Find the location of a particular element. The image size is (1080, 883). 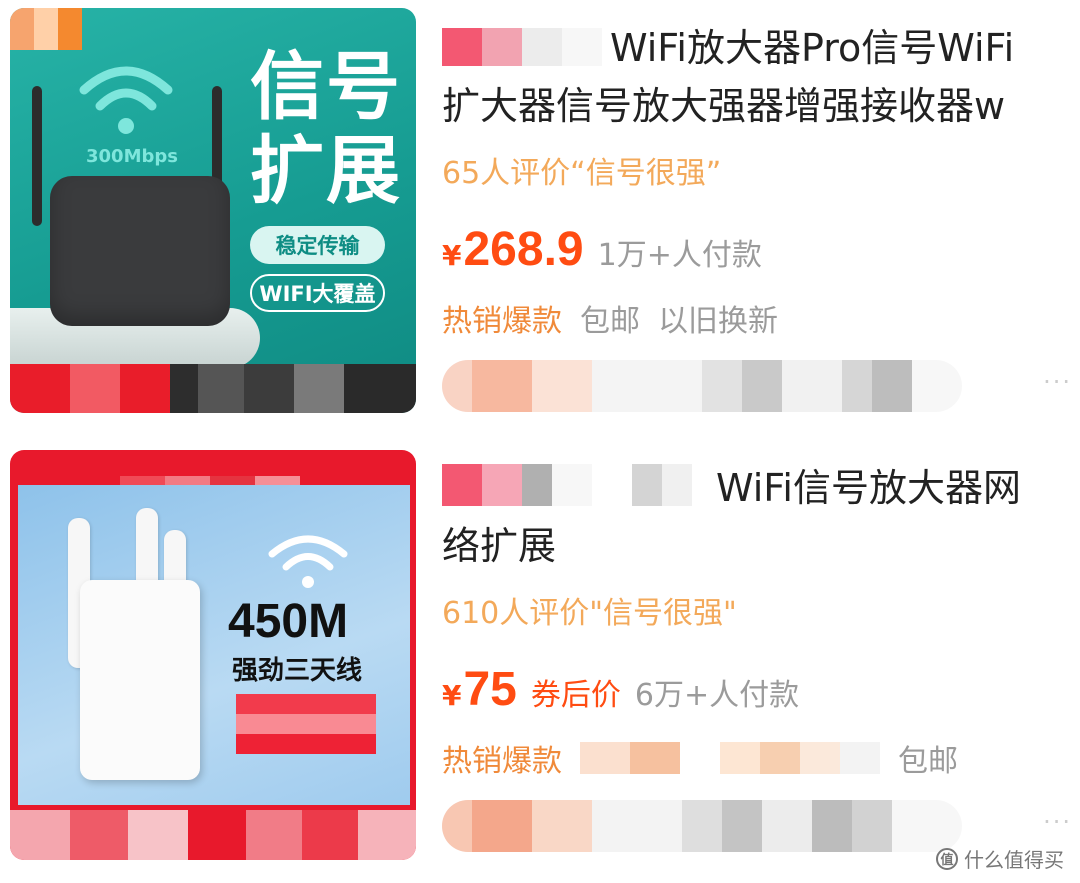

price: 75 is located at coordinates (490, 689).